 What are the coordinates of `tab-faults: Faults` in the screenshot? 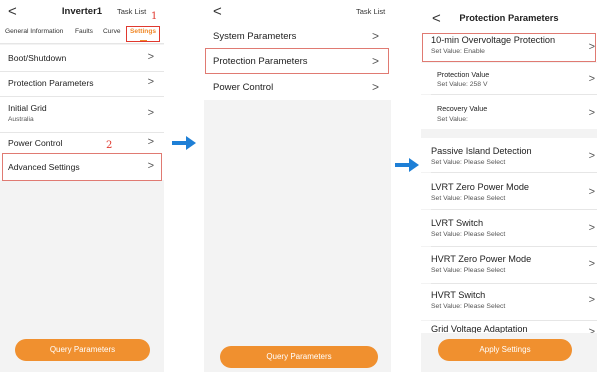 It's located at (84, 31).